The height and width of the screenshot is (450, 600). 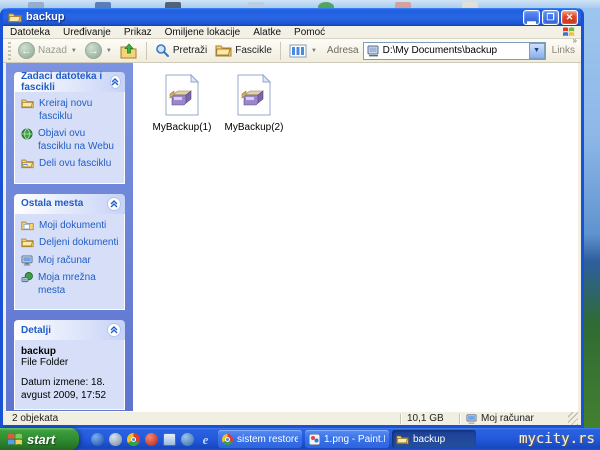 I want to click on network-places-icon, so click(x=27, y=277).